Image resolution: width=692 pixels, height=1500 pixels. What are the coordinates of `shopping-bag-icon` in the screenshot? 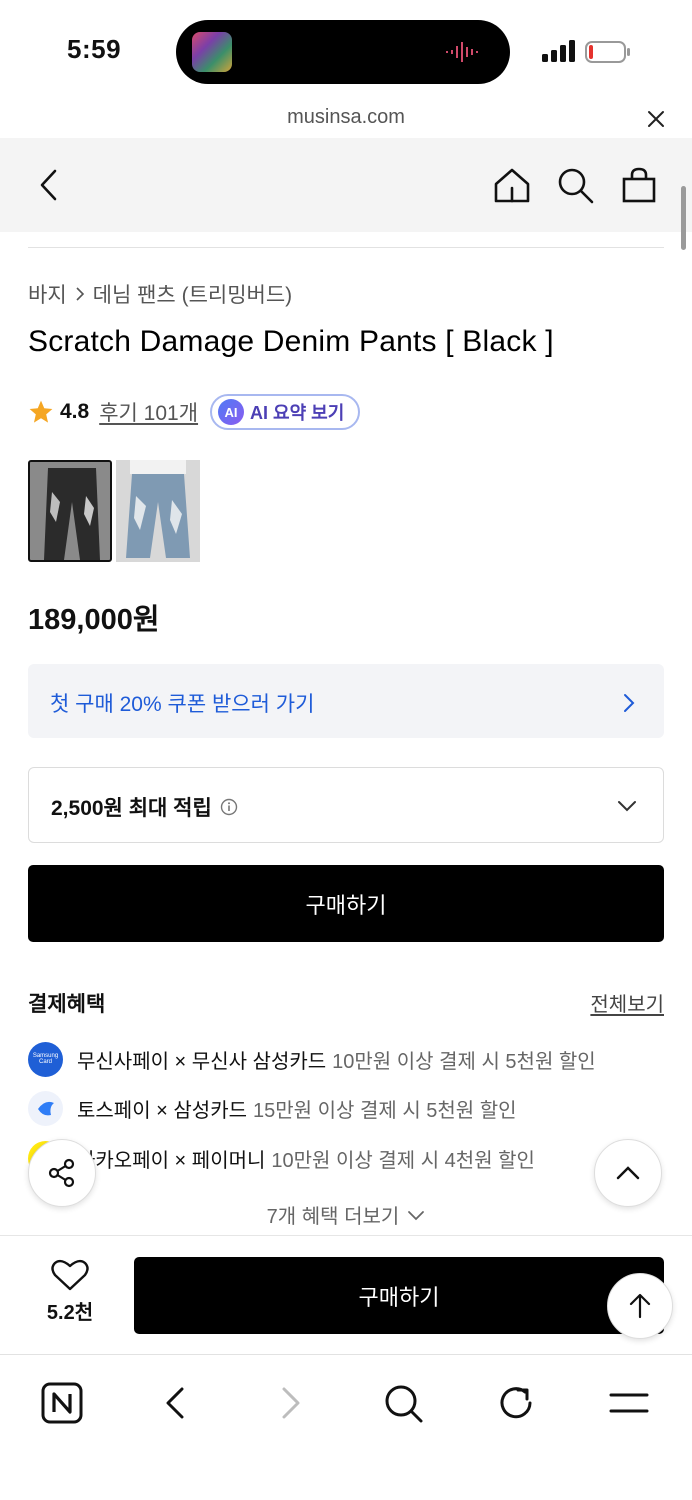 It's located at (639, 185).